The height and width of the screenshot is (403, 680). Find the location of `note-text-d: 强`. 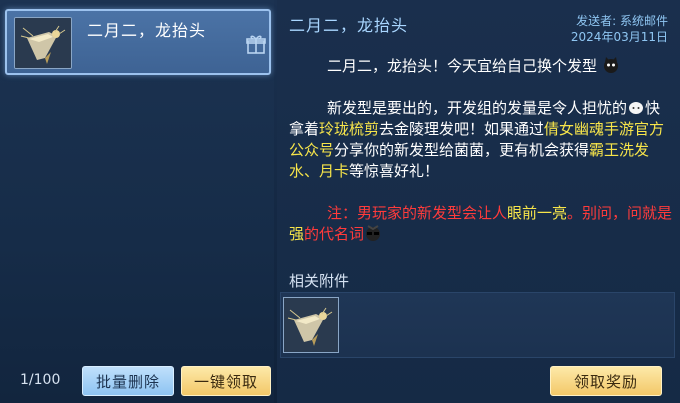

note-text-d: 强 is located at coordinates (297, 234).